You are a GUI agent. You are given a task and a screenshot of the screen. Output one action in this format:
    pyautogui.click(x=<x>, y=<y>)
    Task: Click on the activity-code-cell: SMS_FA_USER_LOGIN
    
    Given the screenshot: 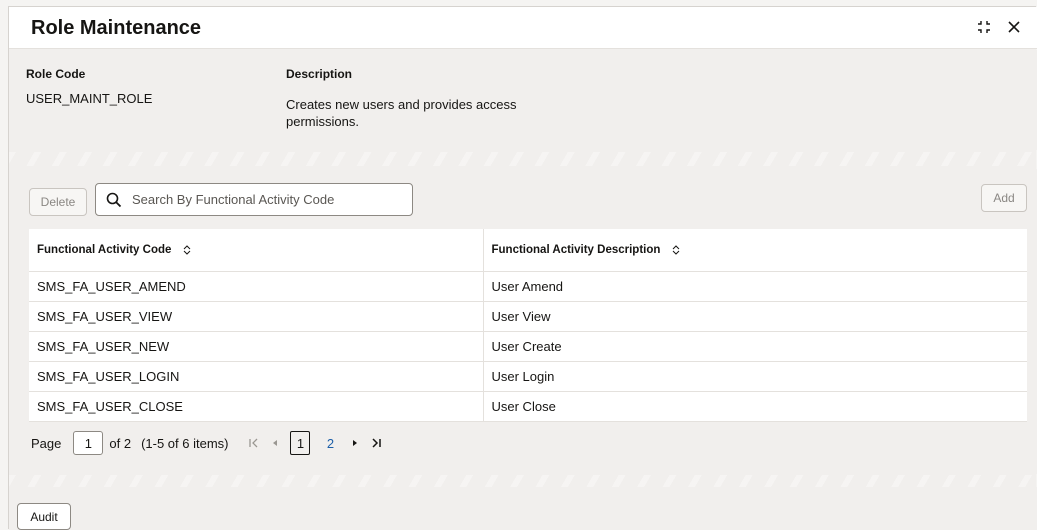 What is the action you would take?
    pyautogui.click(x=256, y=376)
    